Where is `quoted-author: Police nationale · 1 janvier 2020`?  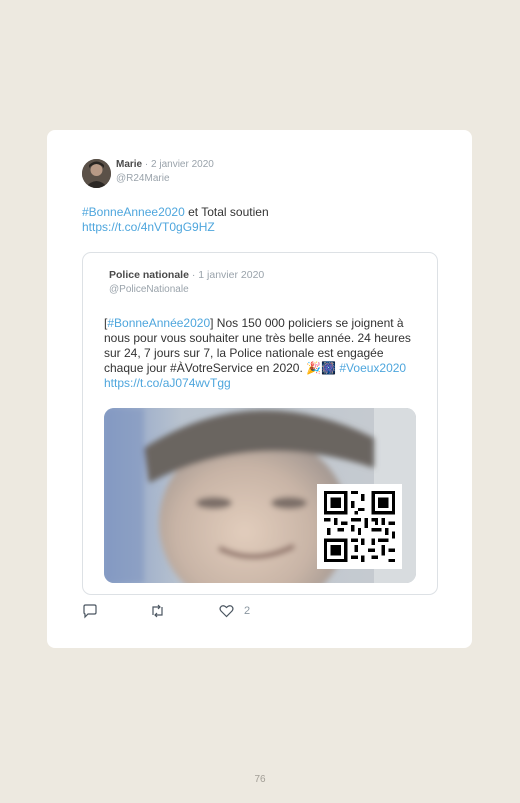
quoted-author: Police nationale · 1 janvier 2020 is located at coordinates (186, 275).